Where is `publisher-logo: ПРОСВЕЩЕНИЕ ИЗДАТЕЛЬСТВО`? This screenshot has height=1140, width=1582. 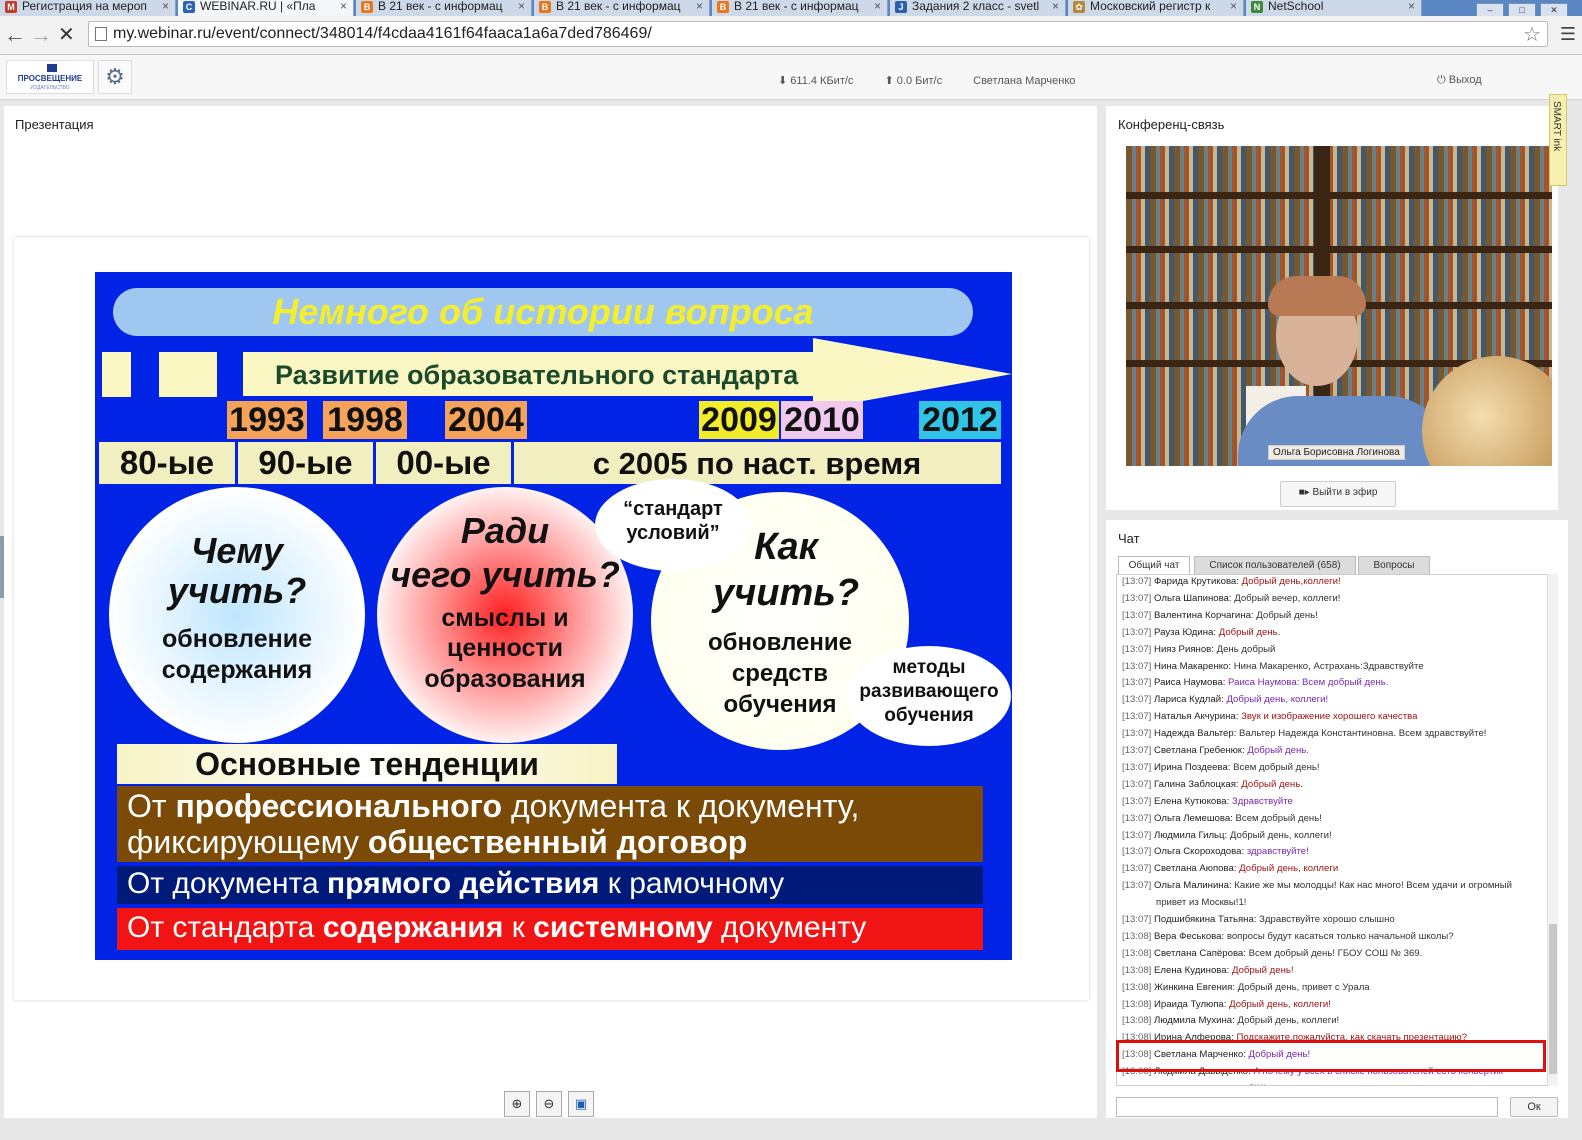 publisher-logo: ПРОСВЕЩЕНИЕ ИЗДАТЕЛЬСТВО is located at coordinates (50, 77).